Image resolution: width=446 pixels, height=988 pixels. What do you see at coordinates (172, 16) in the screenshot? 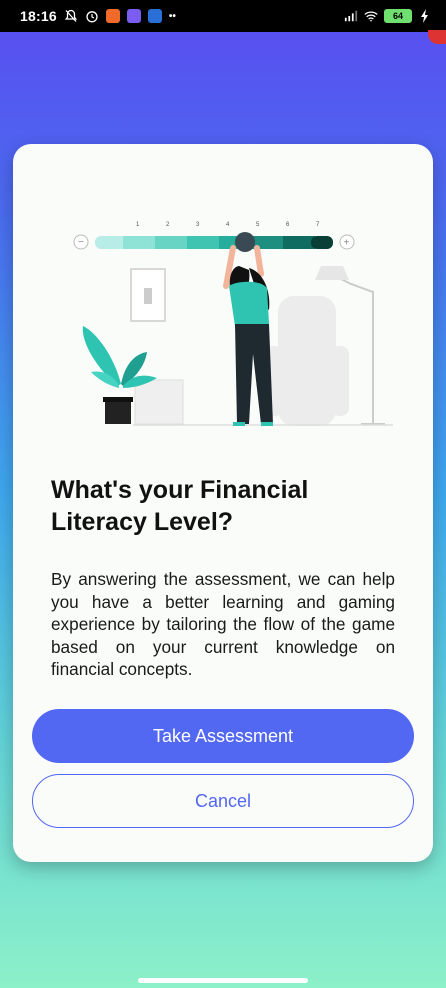
I see `more-notifications-icon: ••` at bounding box center [172, 16].